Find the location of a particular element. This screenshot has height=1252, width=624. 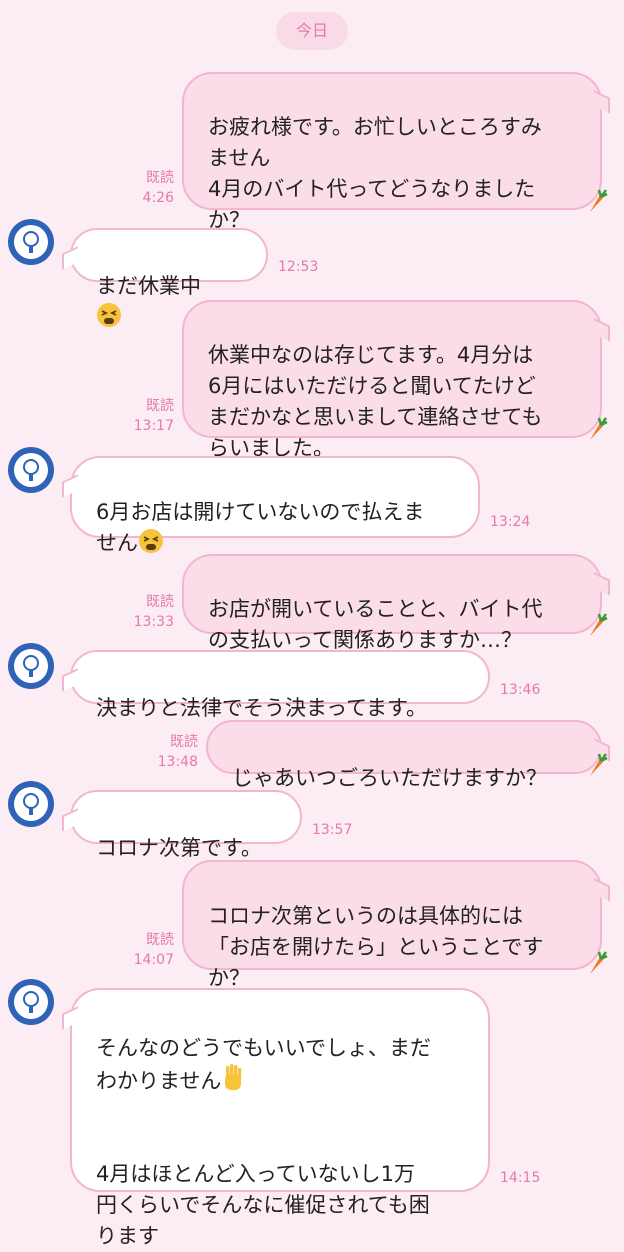

message-text: 4月はほとんど入っていないし1万 円くらいでそんなに催促されても困 ります is located at coordinates (263, 1205).